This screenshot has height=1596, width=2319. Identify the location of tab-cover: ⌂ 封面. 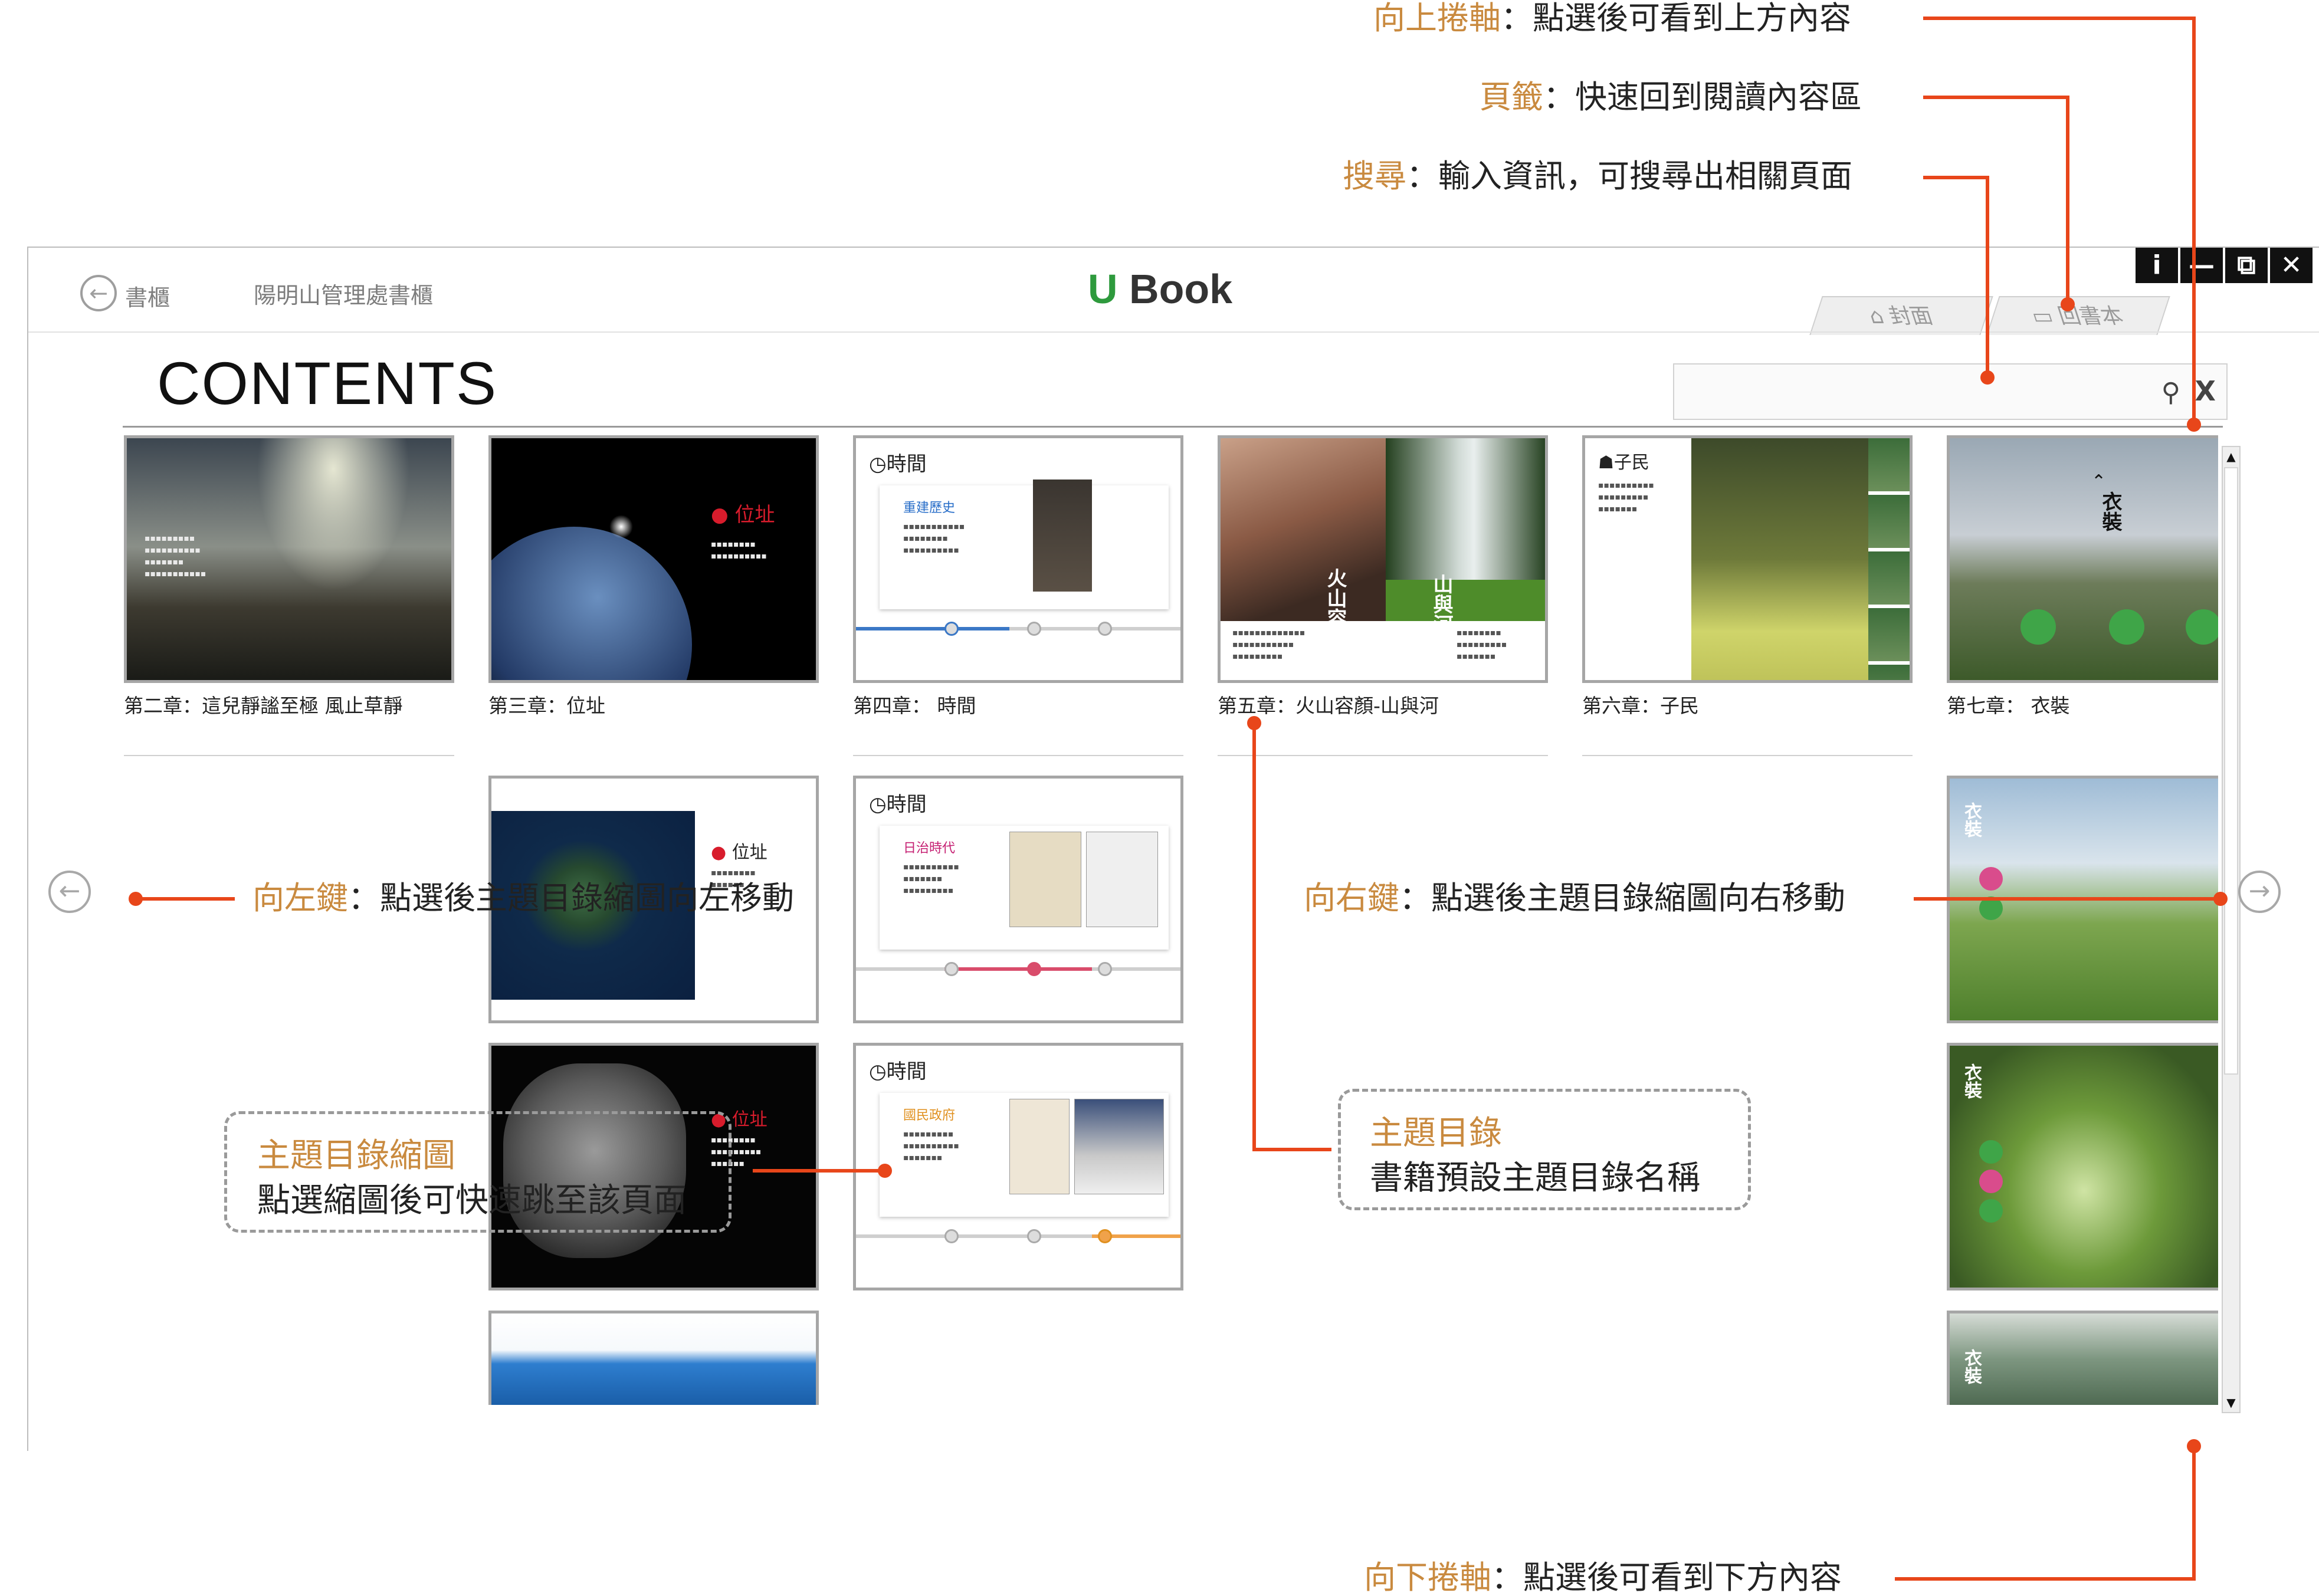
(1901, 316).